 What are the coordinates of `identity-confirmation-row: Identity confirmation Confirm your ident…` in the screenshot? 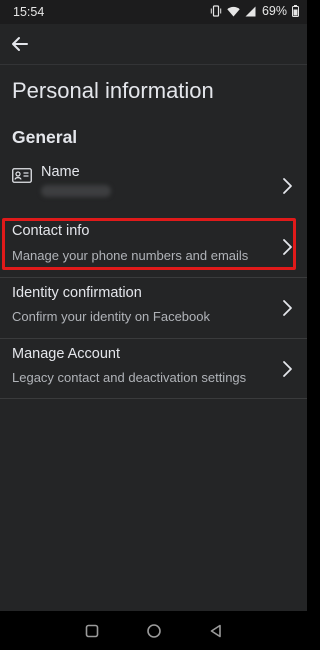 It's located at (153, 308).